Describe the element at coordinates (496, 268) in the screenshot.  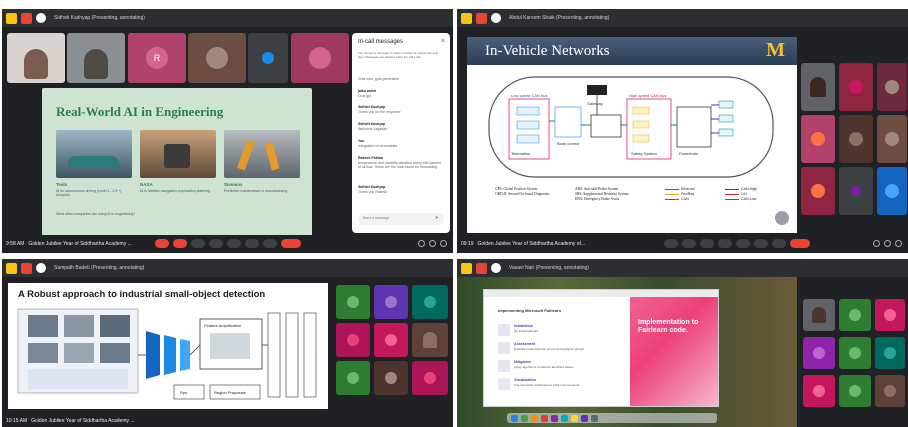
I see `presenter-avatar-icon` at that location.